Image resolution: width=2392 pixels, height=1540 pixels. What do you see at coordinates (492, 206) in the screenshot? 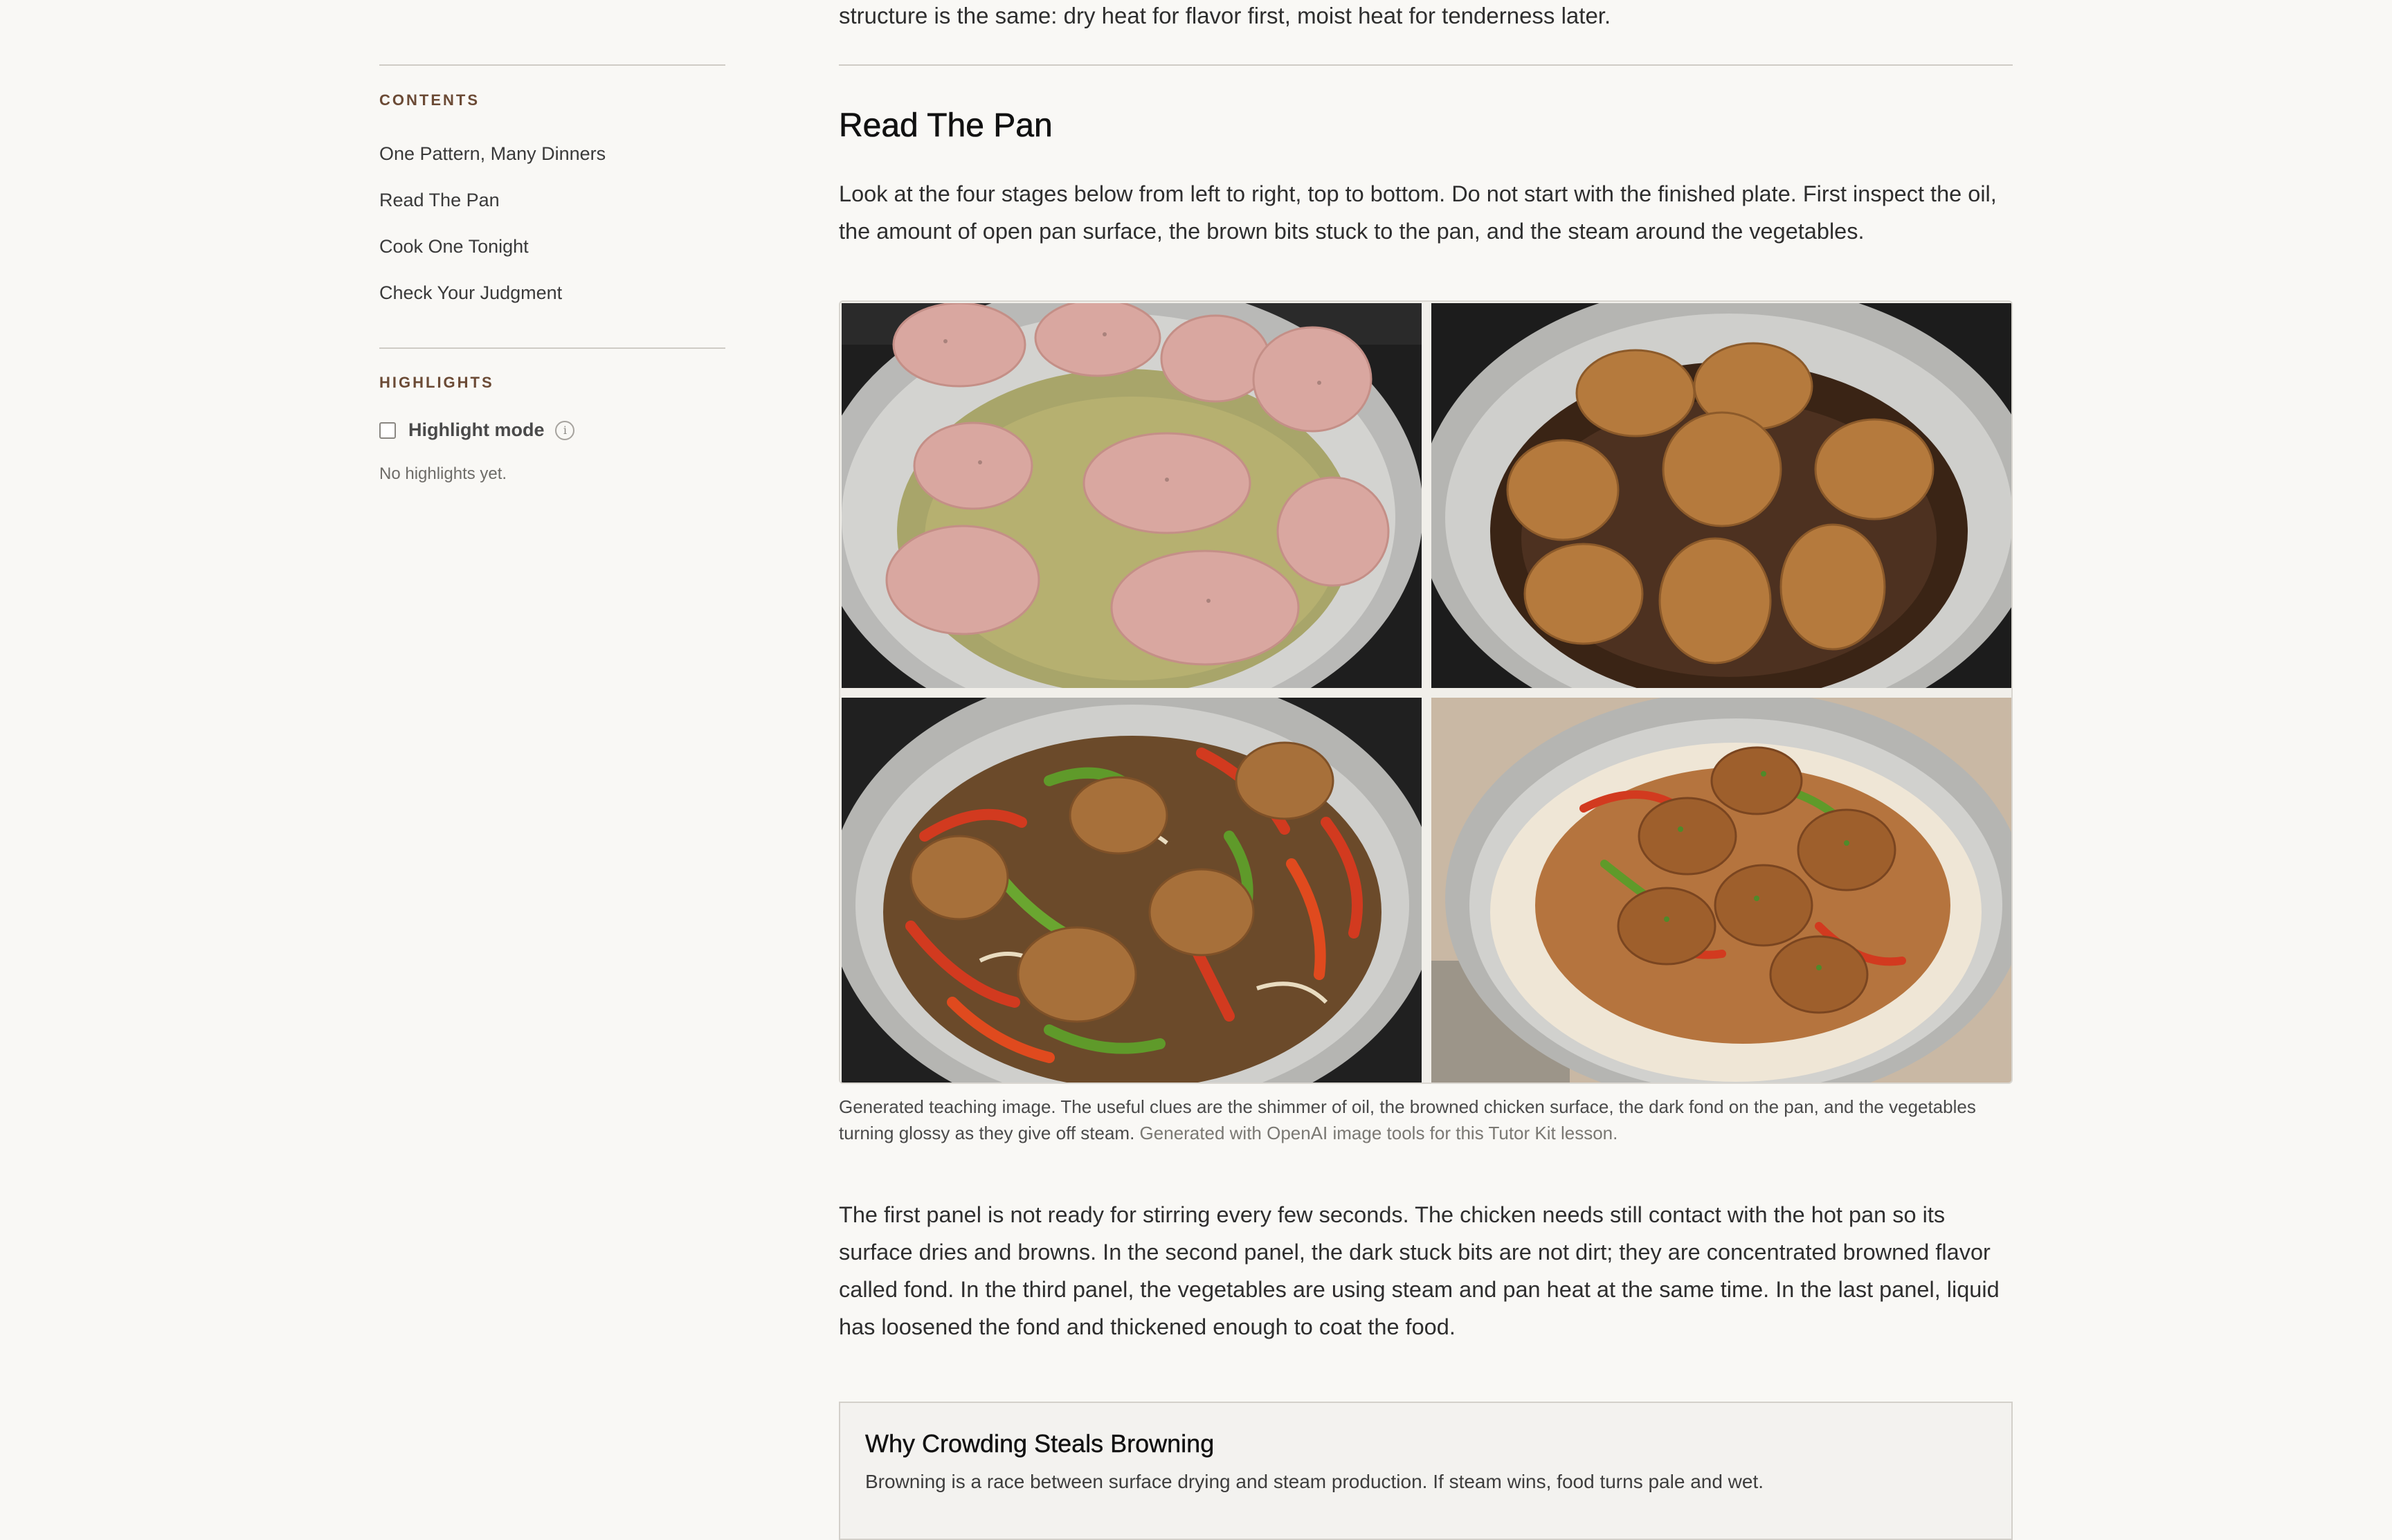
I see `toc-item-read-the-pan: Read The Pan` at bounding box center [492, 206].